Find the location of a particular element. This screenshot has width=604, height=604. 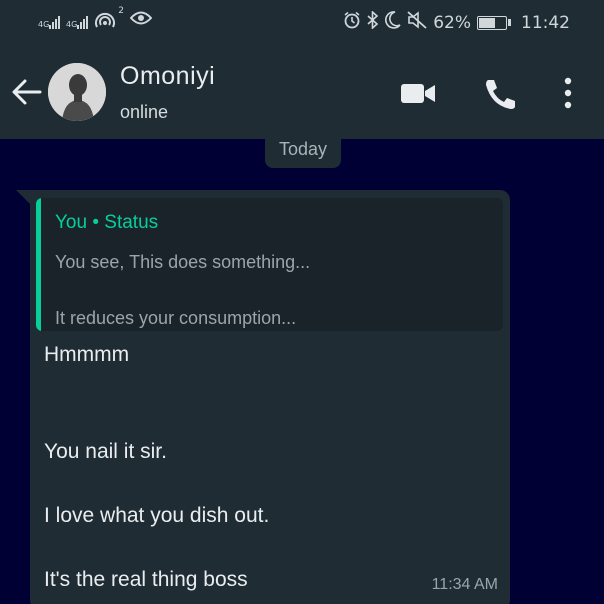

quote-author: You • Status is located at coordinates (107, 222).